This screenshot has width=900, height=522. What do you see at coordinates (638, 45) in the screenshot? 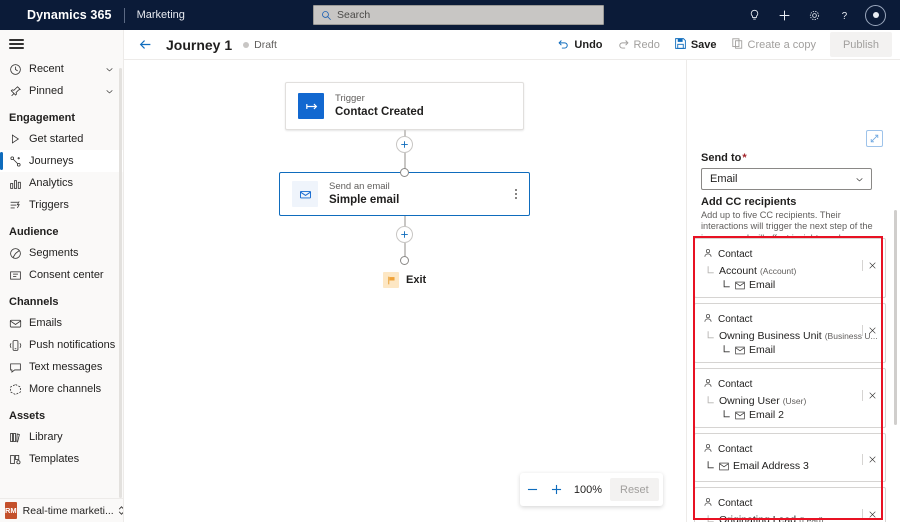
I see `redo-button: Redo` at bounding box center [638, 45].